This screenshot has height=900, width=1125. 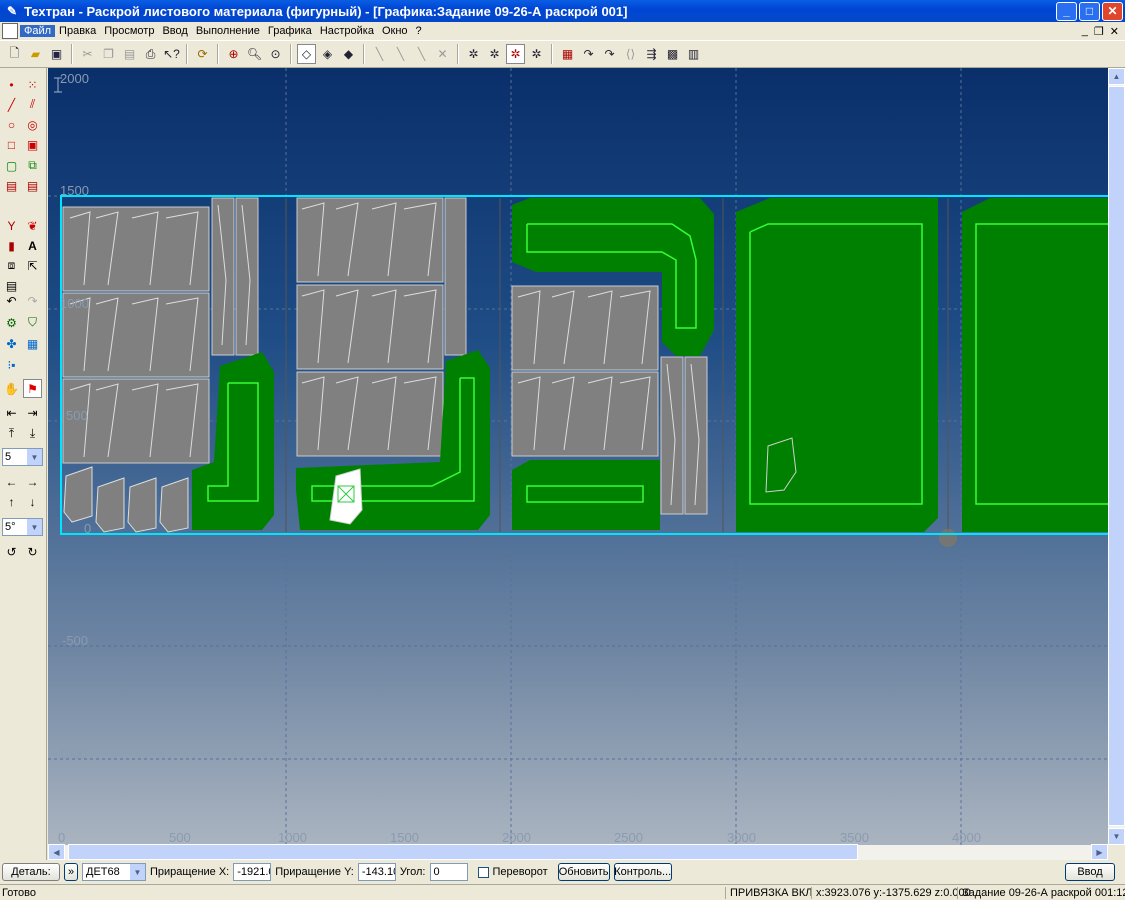 I want to click on align-bottom-icon: ⤓, so click(x=32, y=433).